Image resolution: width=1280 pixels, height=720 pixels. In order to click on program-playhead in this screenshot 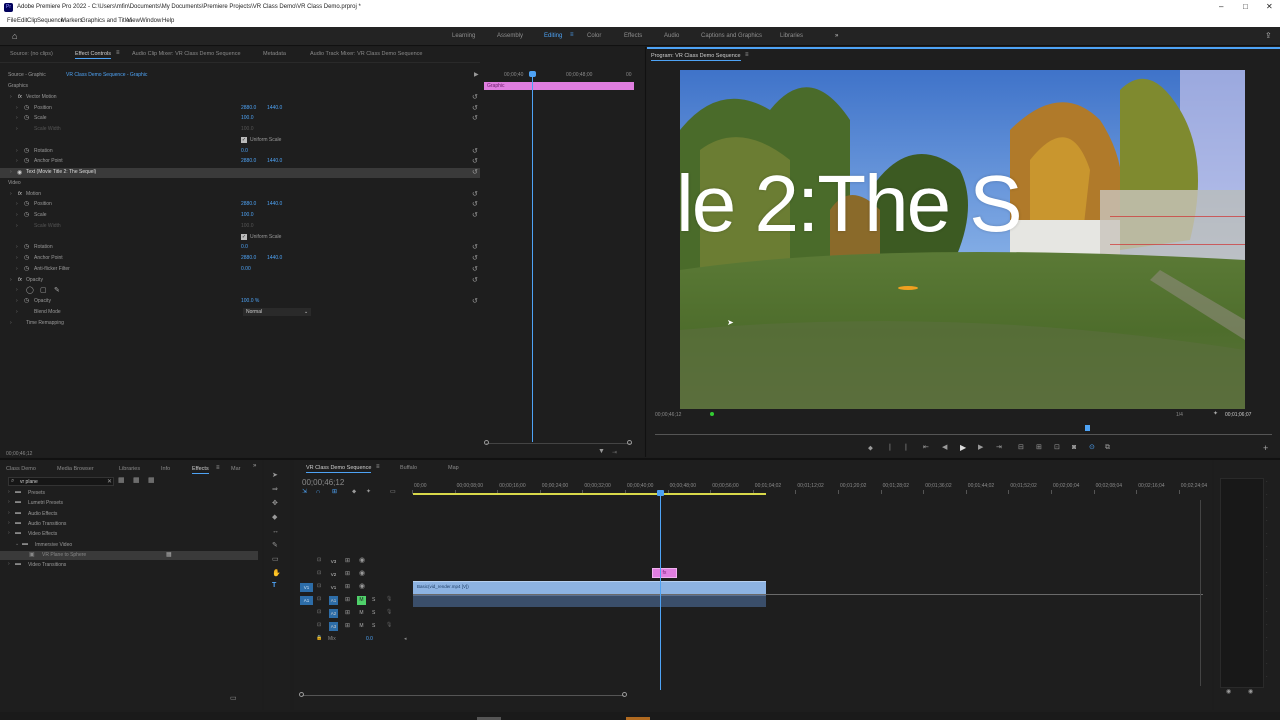, I will do `click(1087, 428)`.